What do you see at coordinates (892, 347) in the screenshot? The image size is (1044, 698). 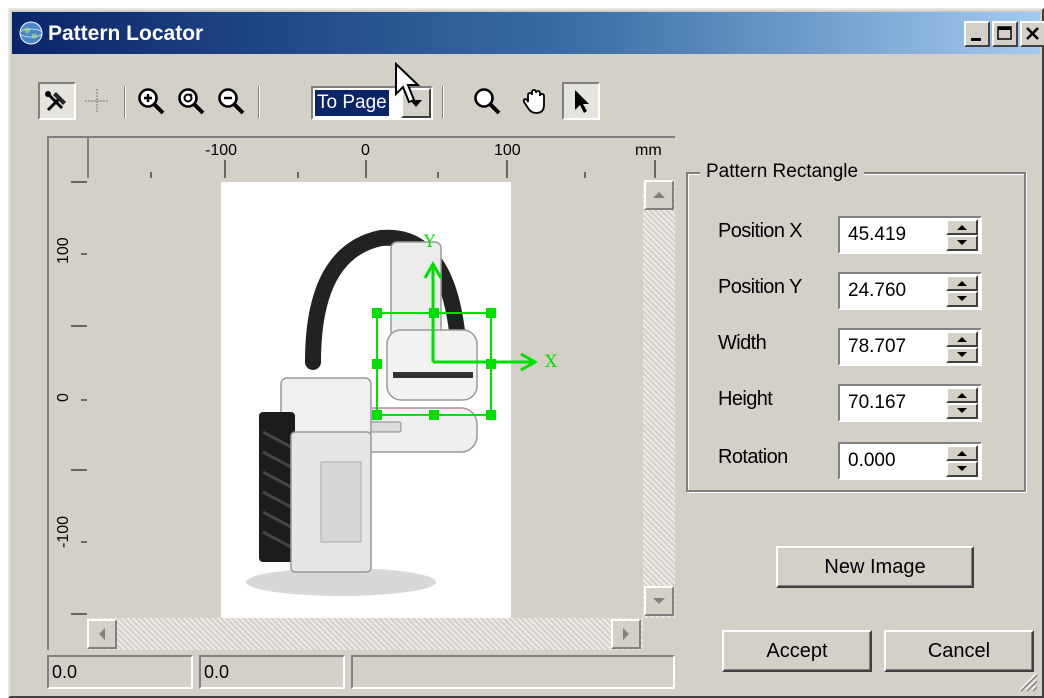 I see `width-input` at bounding box center [892, 347].